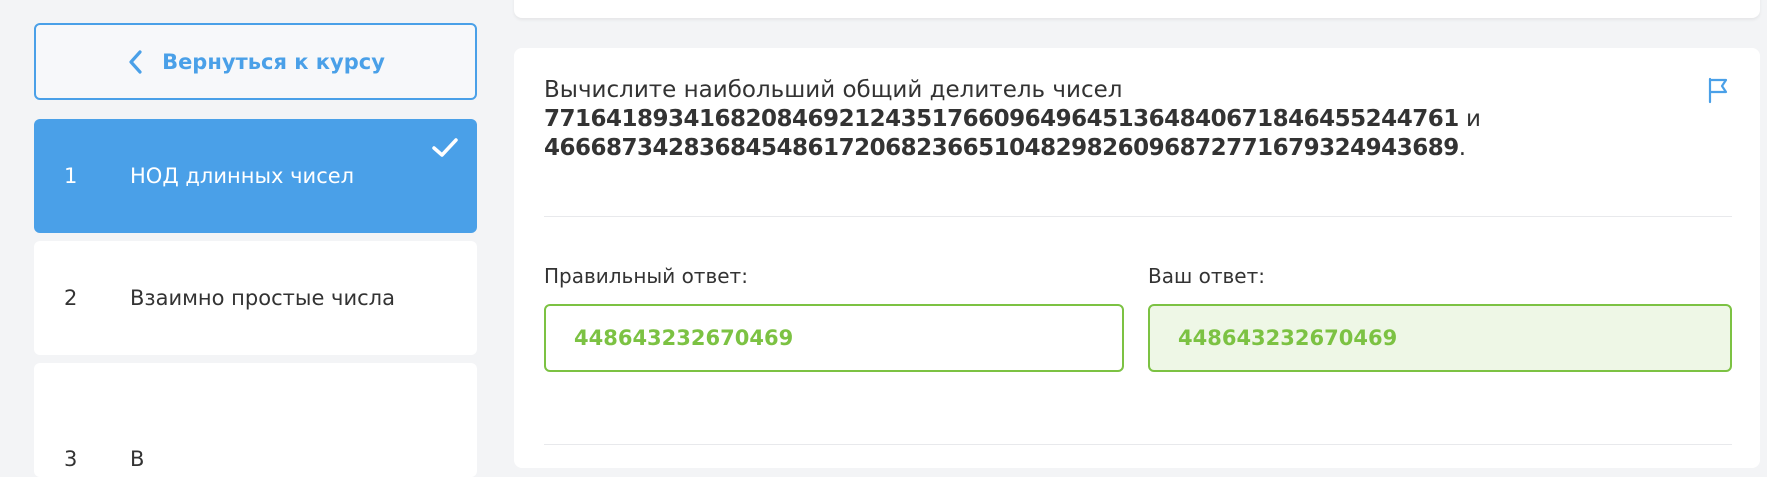 The image size is (1767, 477). What do you see at coordinates (137, 459) in the screenshot?
I see `step-label: В` at bounding box center [137, 459].